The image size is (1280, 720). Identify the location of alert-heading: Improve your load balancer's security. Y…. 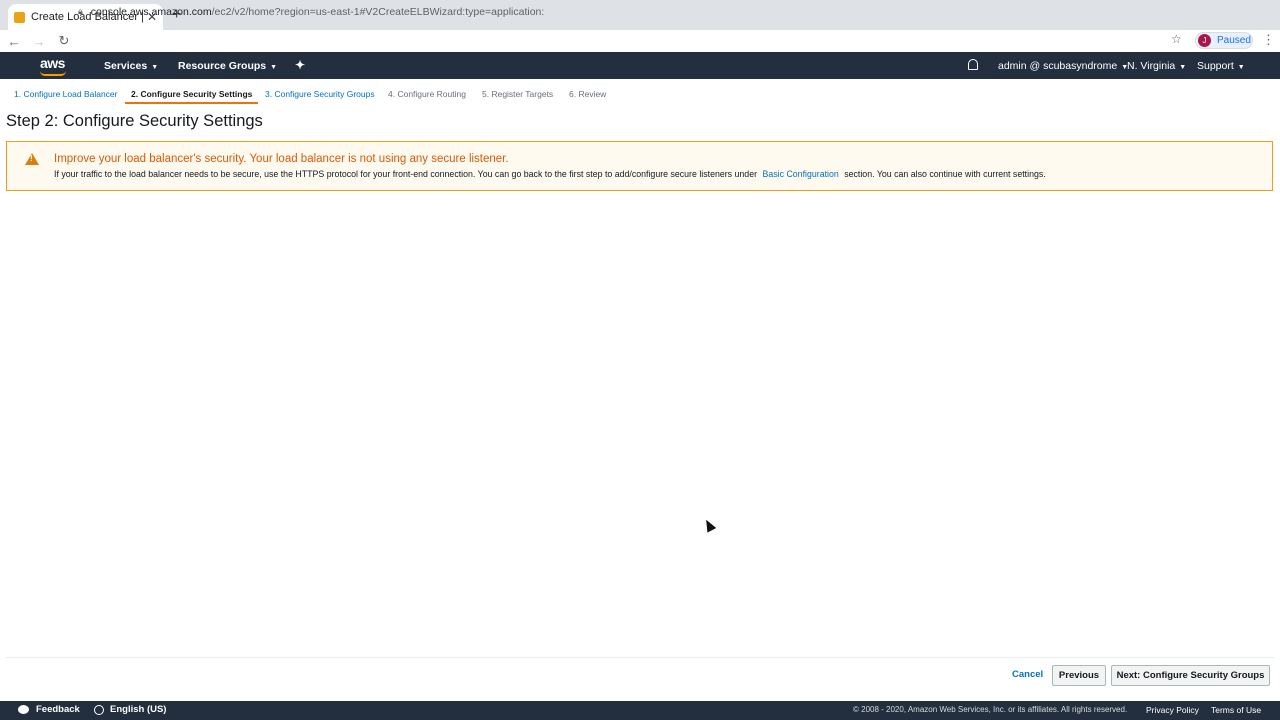
(281, 159).